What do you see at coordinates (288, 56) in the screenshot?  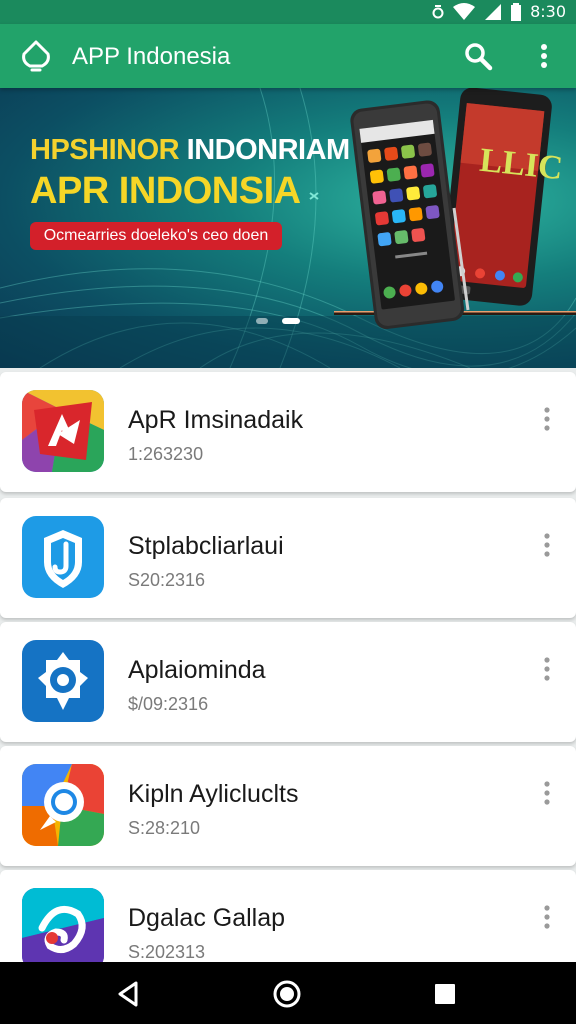 I see `app-bar: APP Indonesia` at bounding box center [288, 56].